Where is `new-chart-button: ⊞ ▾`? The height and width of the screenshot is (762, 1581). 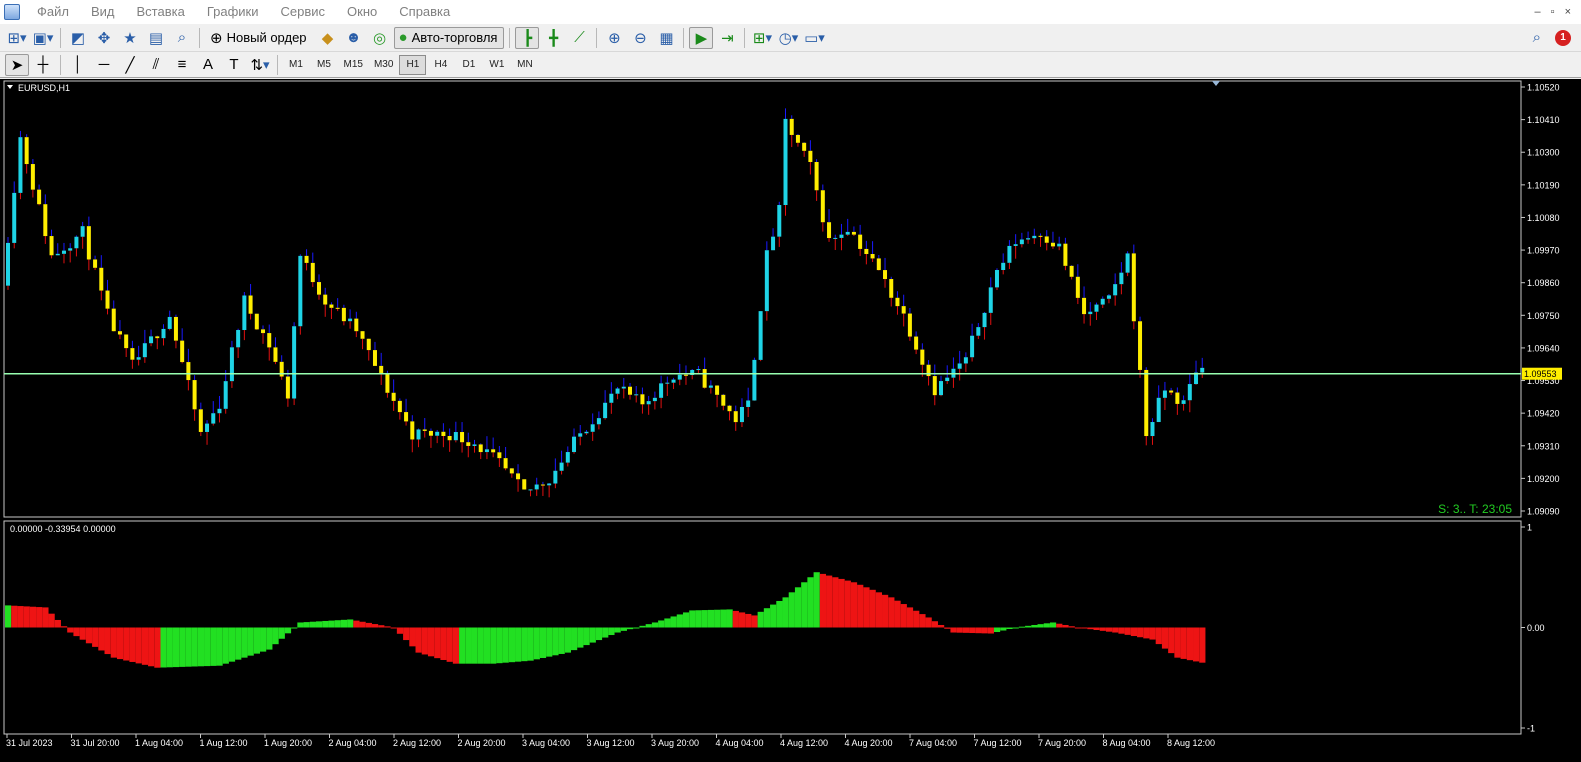
new-chart-button: ⊞ ▾ is located at coordinates (17, 38).